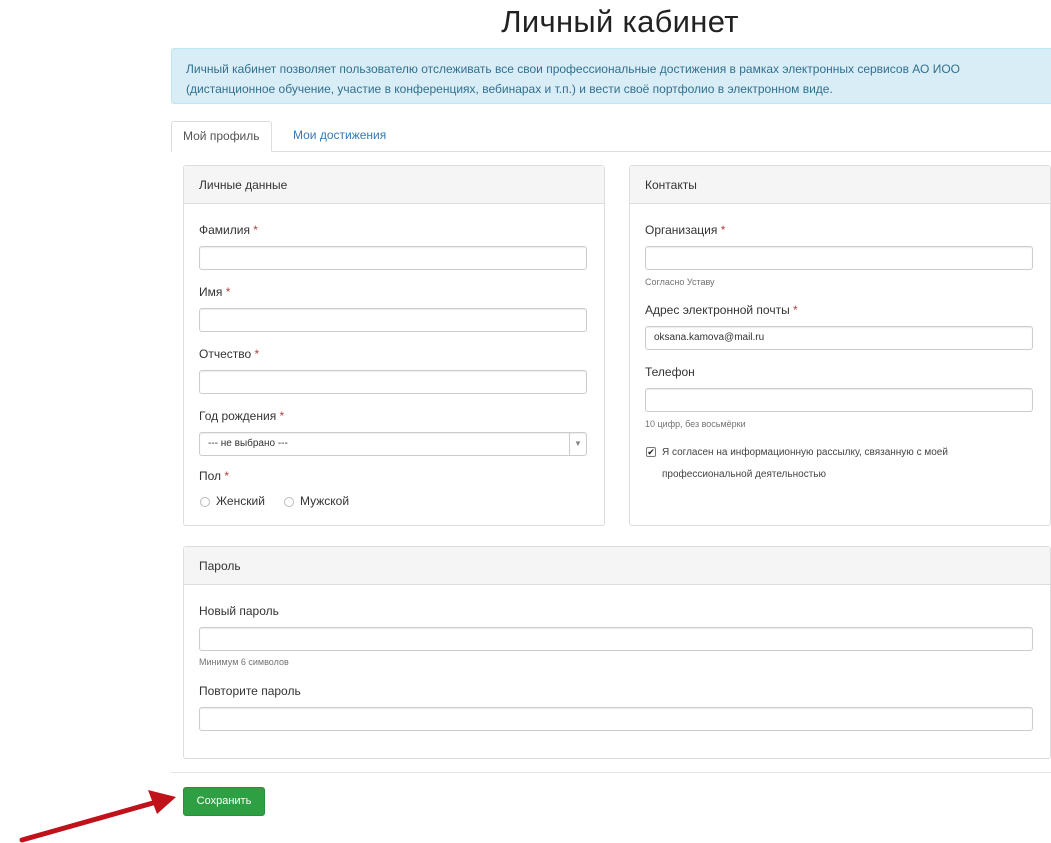  What do you see at coordinates (393, 258) in the screenshot?
I see `surname-field` at bounding box center [393, 258].